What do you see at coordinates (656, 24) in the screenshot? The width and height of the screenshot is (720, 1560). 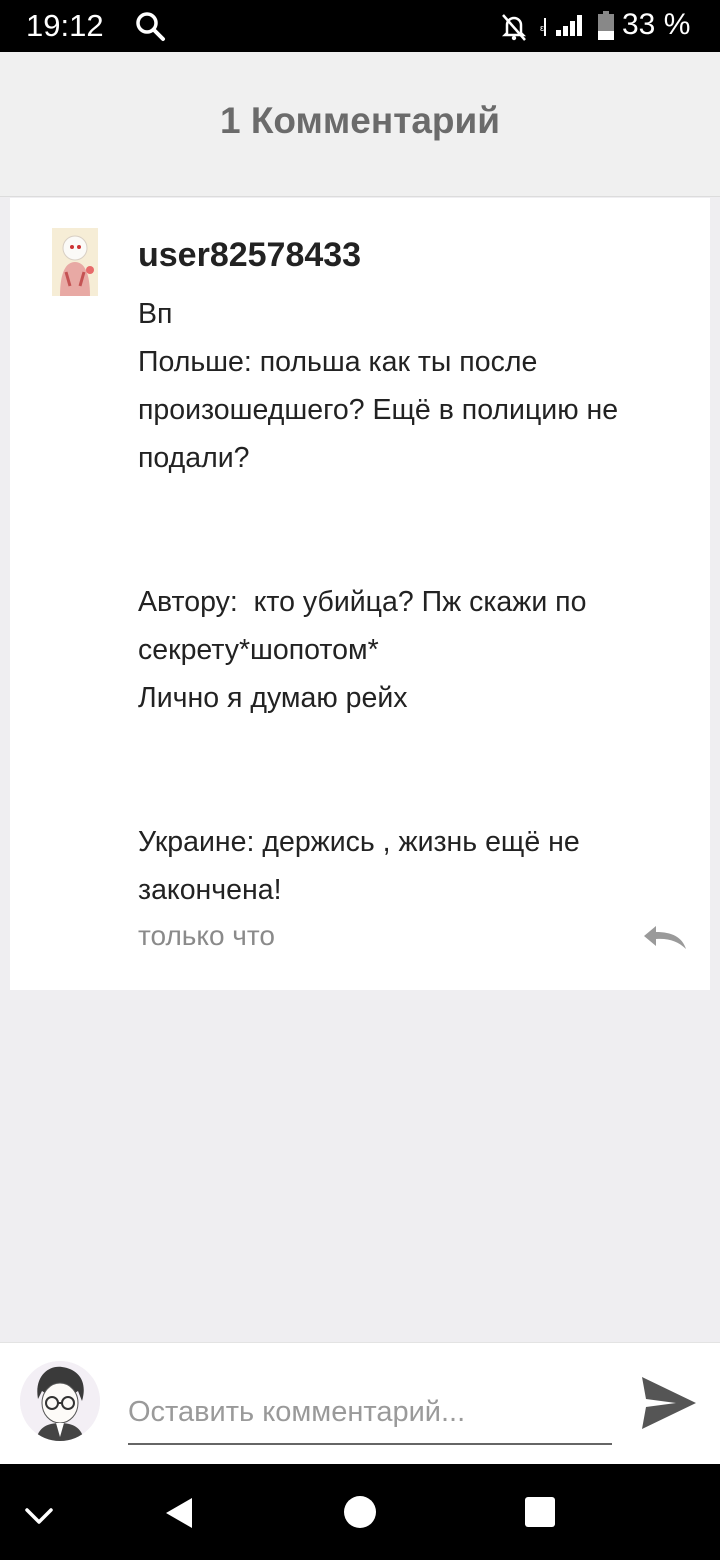 I see `battery-level: 33 %` at bounding box center [656, 24].